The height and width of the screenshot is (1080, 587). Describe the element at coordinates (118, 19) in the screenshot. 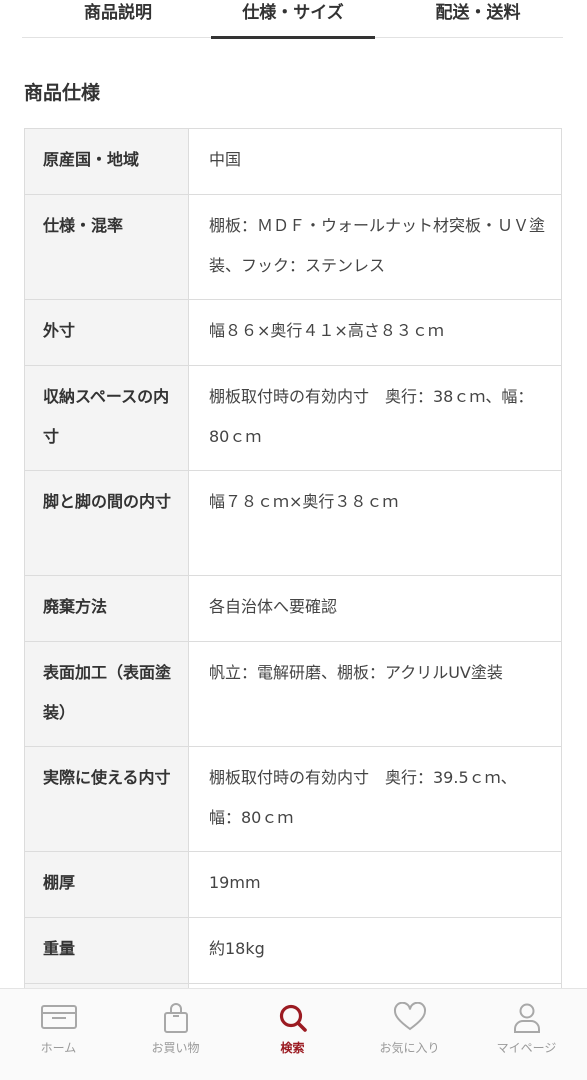

I see `tab-product-description: 商品説明` at that location.